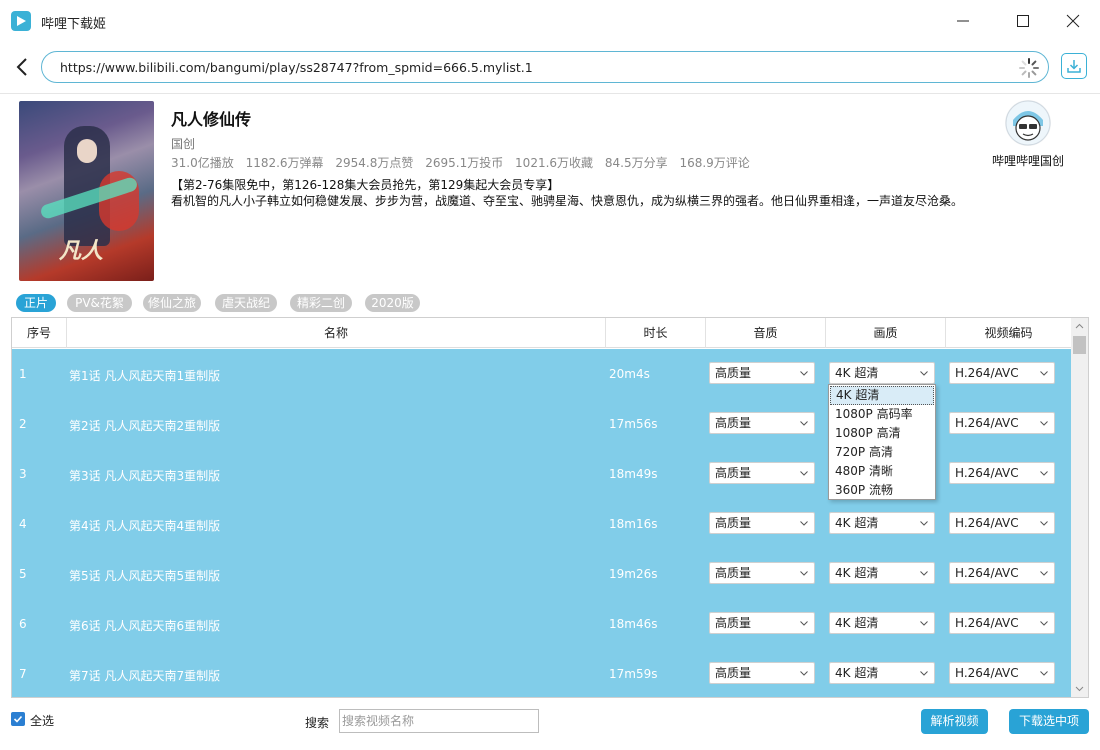 This screenshot has width=1100, height=750. I want to click on row-name: 第4话 凡人风起天南4重制版, so click(145, 526).